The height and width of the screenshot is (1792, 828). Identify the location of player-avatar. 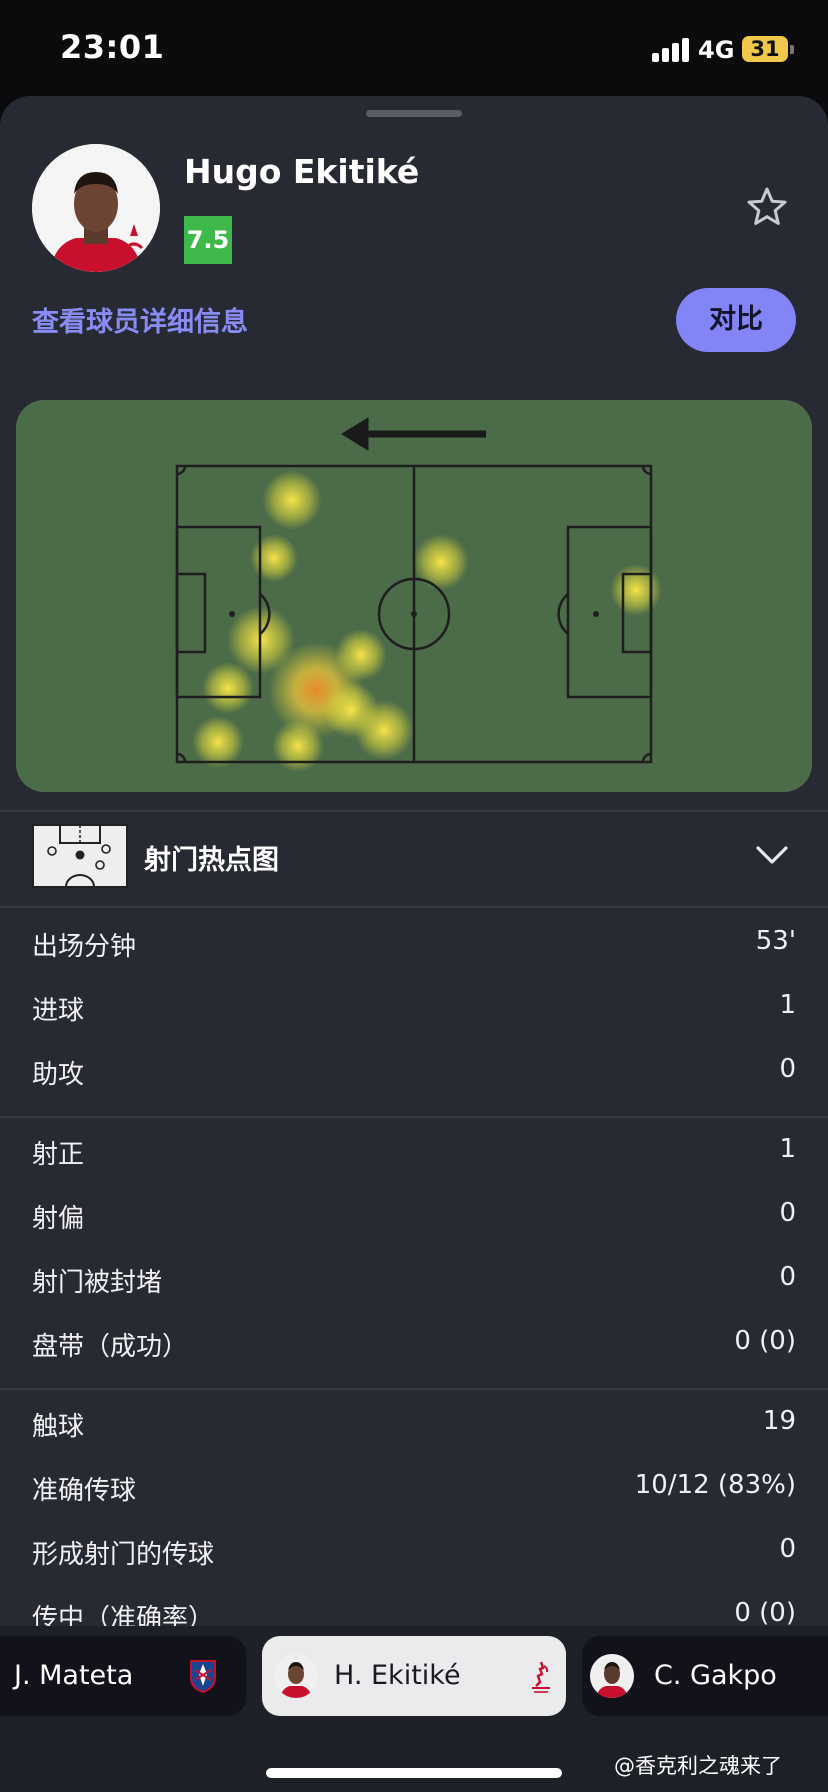
(96, 208).